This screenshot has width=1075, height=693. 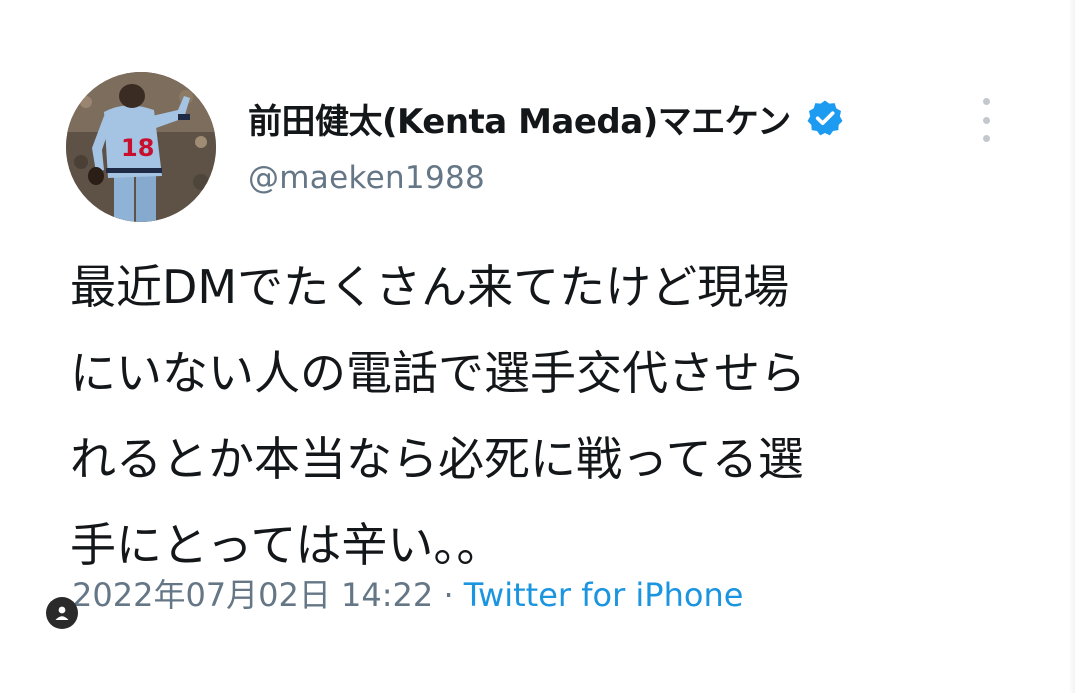 What do you see at coordinates (519, 118) in the screenshot?
I see `display-name: 前田健太(Kenta Maeda)マエケン` at bounding box center [519, 118].